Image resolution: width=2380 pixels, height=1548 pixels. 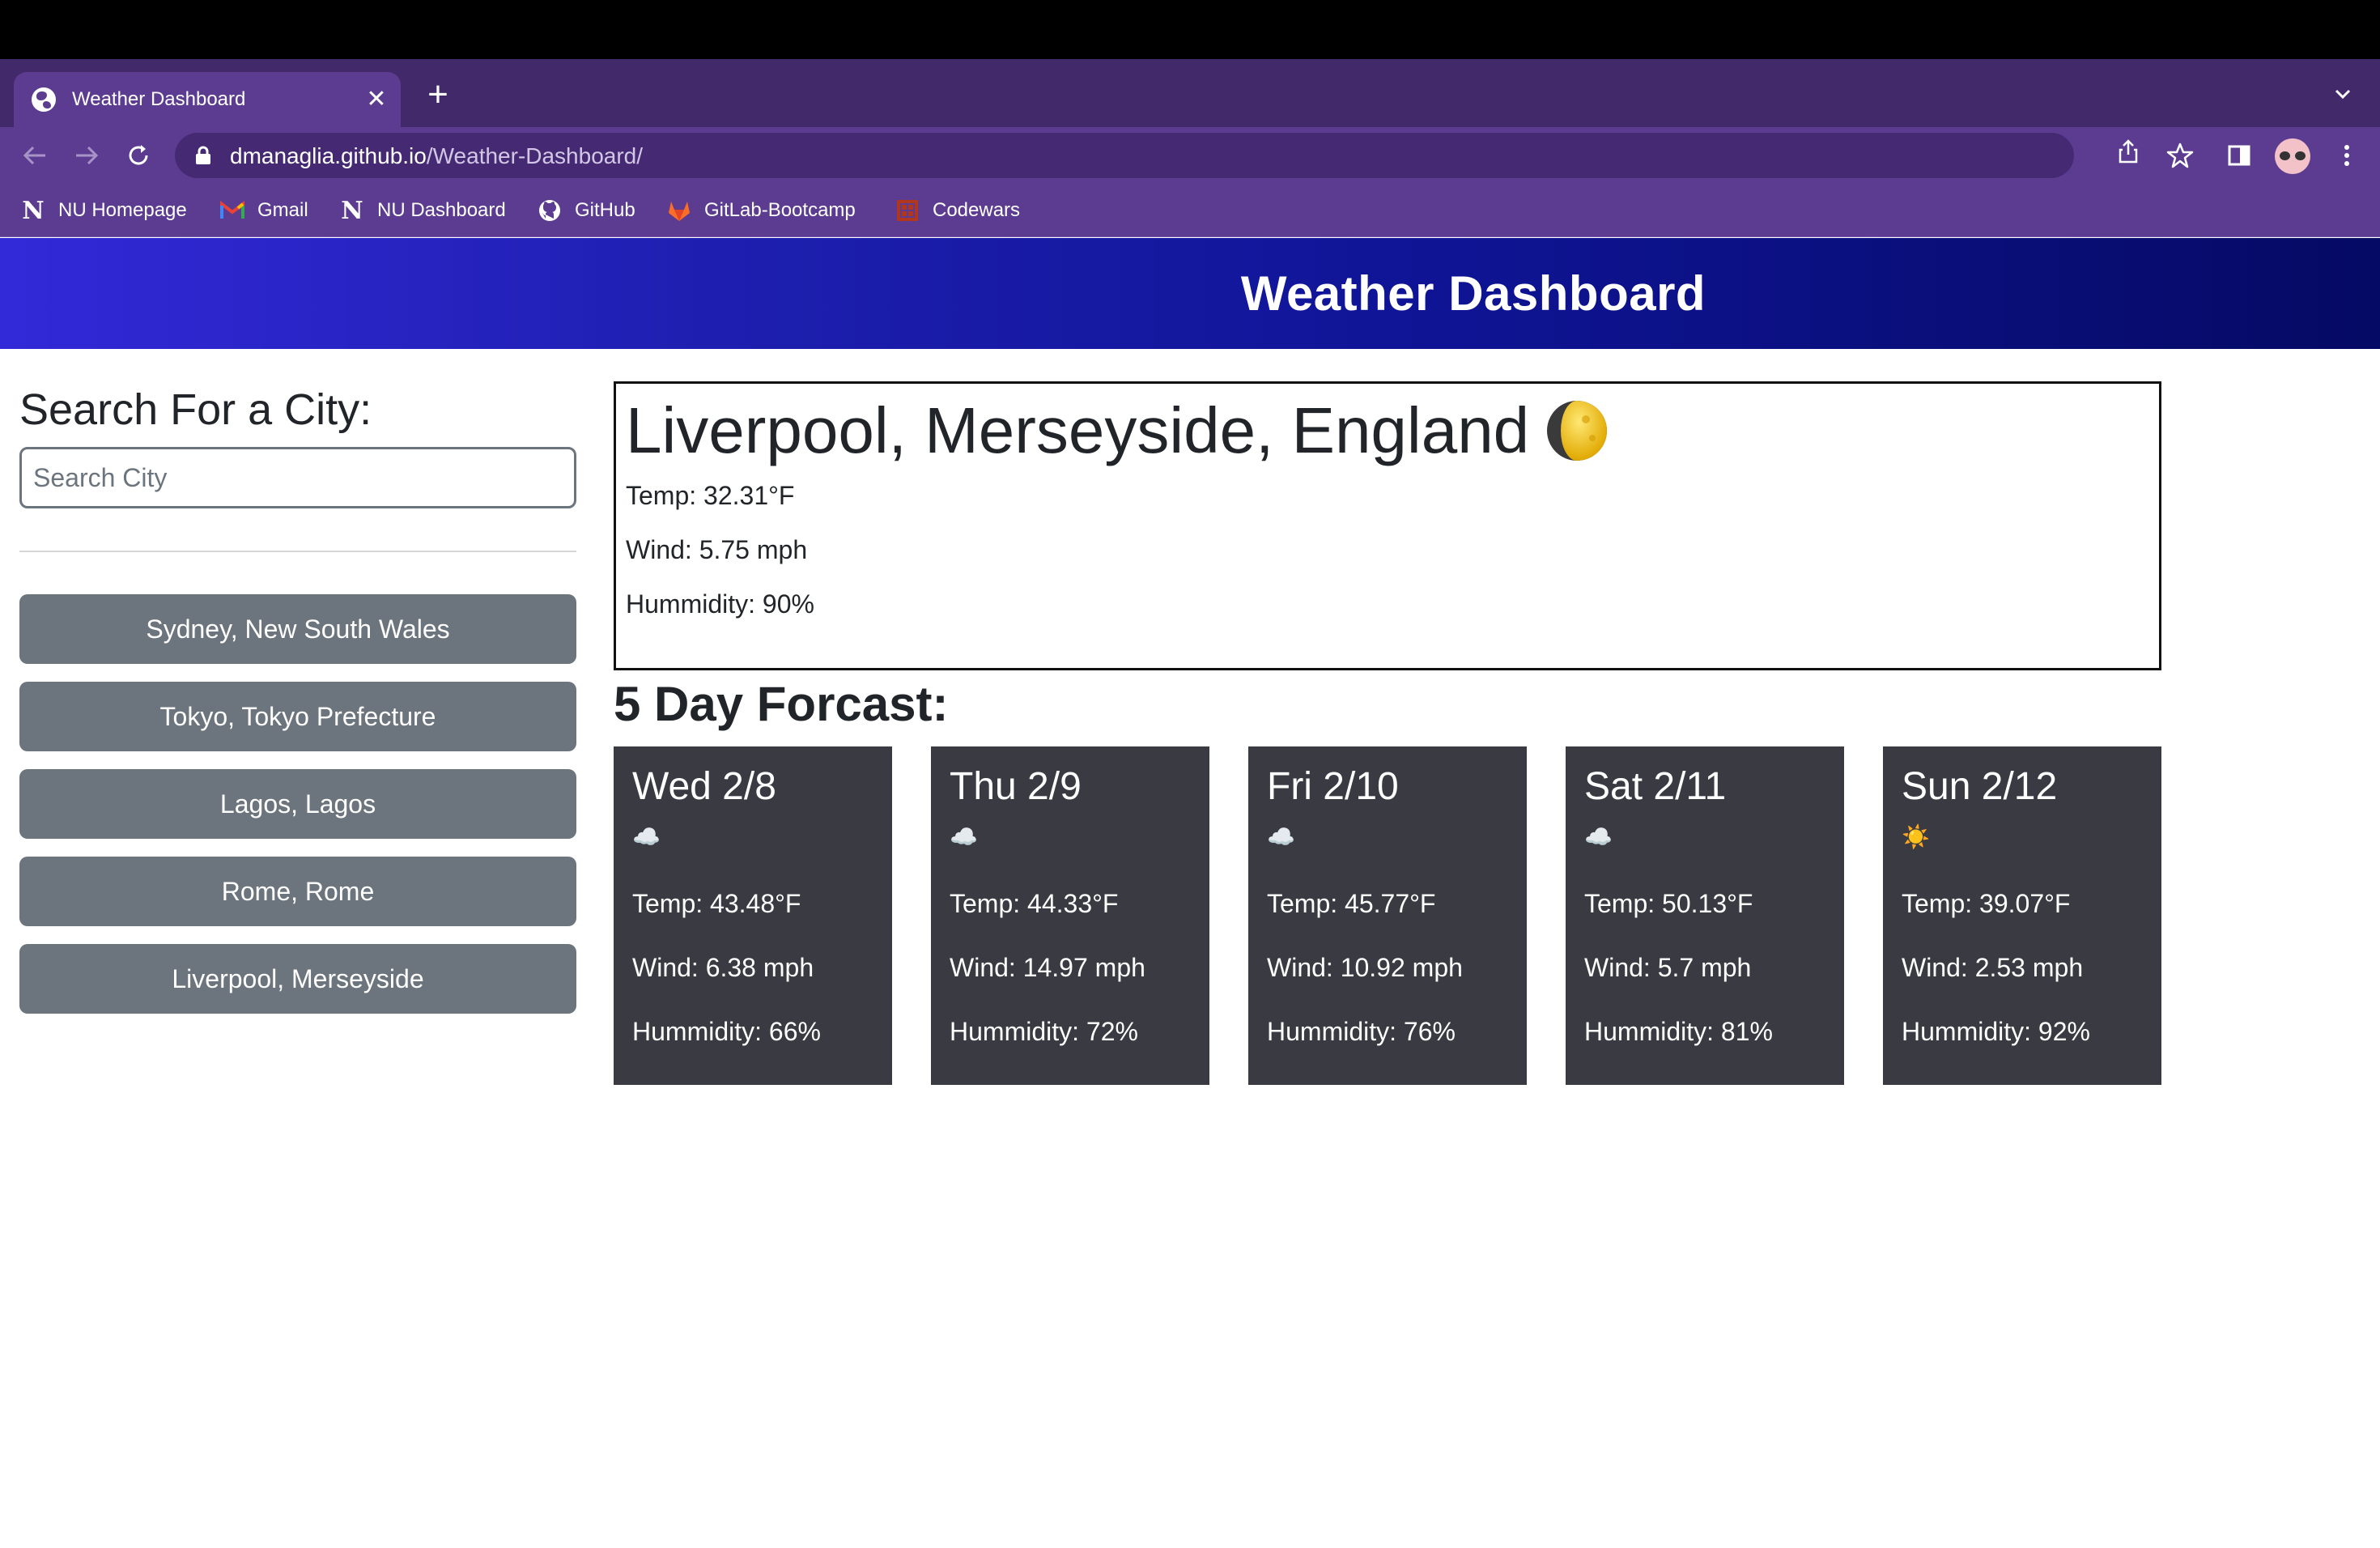 What do you see at coordinates (704, 786) in the screenshot?
I see `forecast-date: Wed 2/8` at bounding box center [704, 786].